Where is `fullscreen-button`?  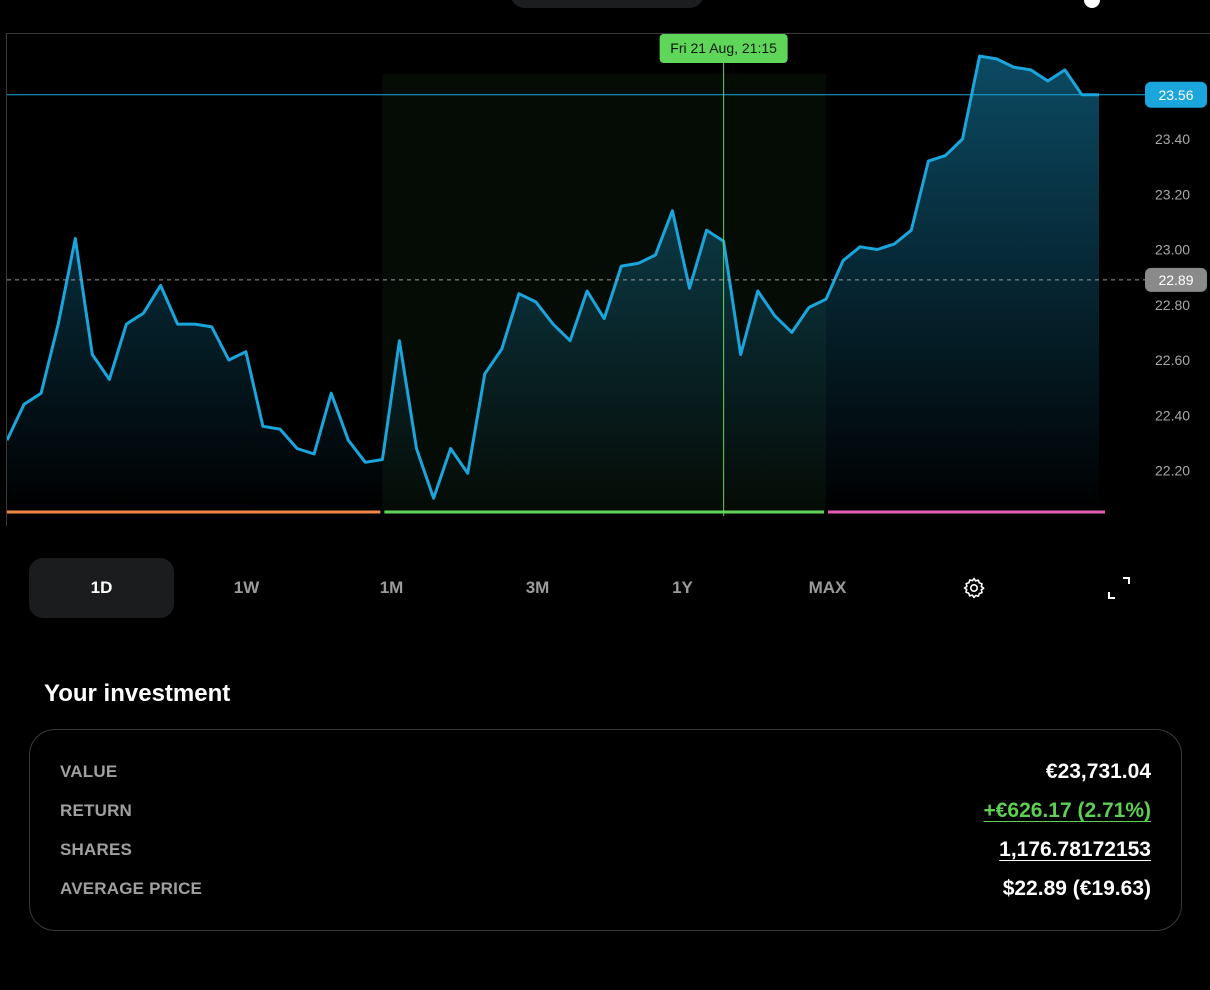
fullscreen-button is located at coordinates (1119, 588).